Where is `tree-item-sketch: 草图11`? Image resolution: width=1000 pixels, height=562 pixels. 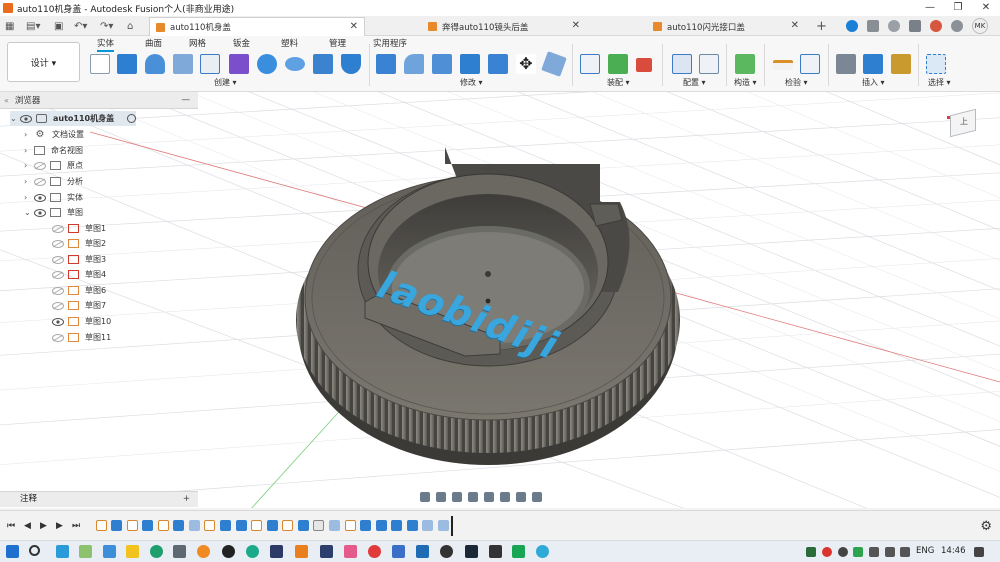
tree-item-sketch: 草图11 is located at coordinates (81, 337).